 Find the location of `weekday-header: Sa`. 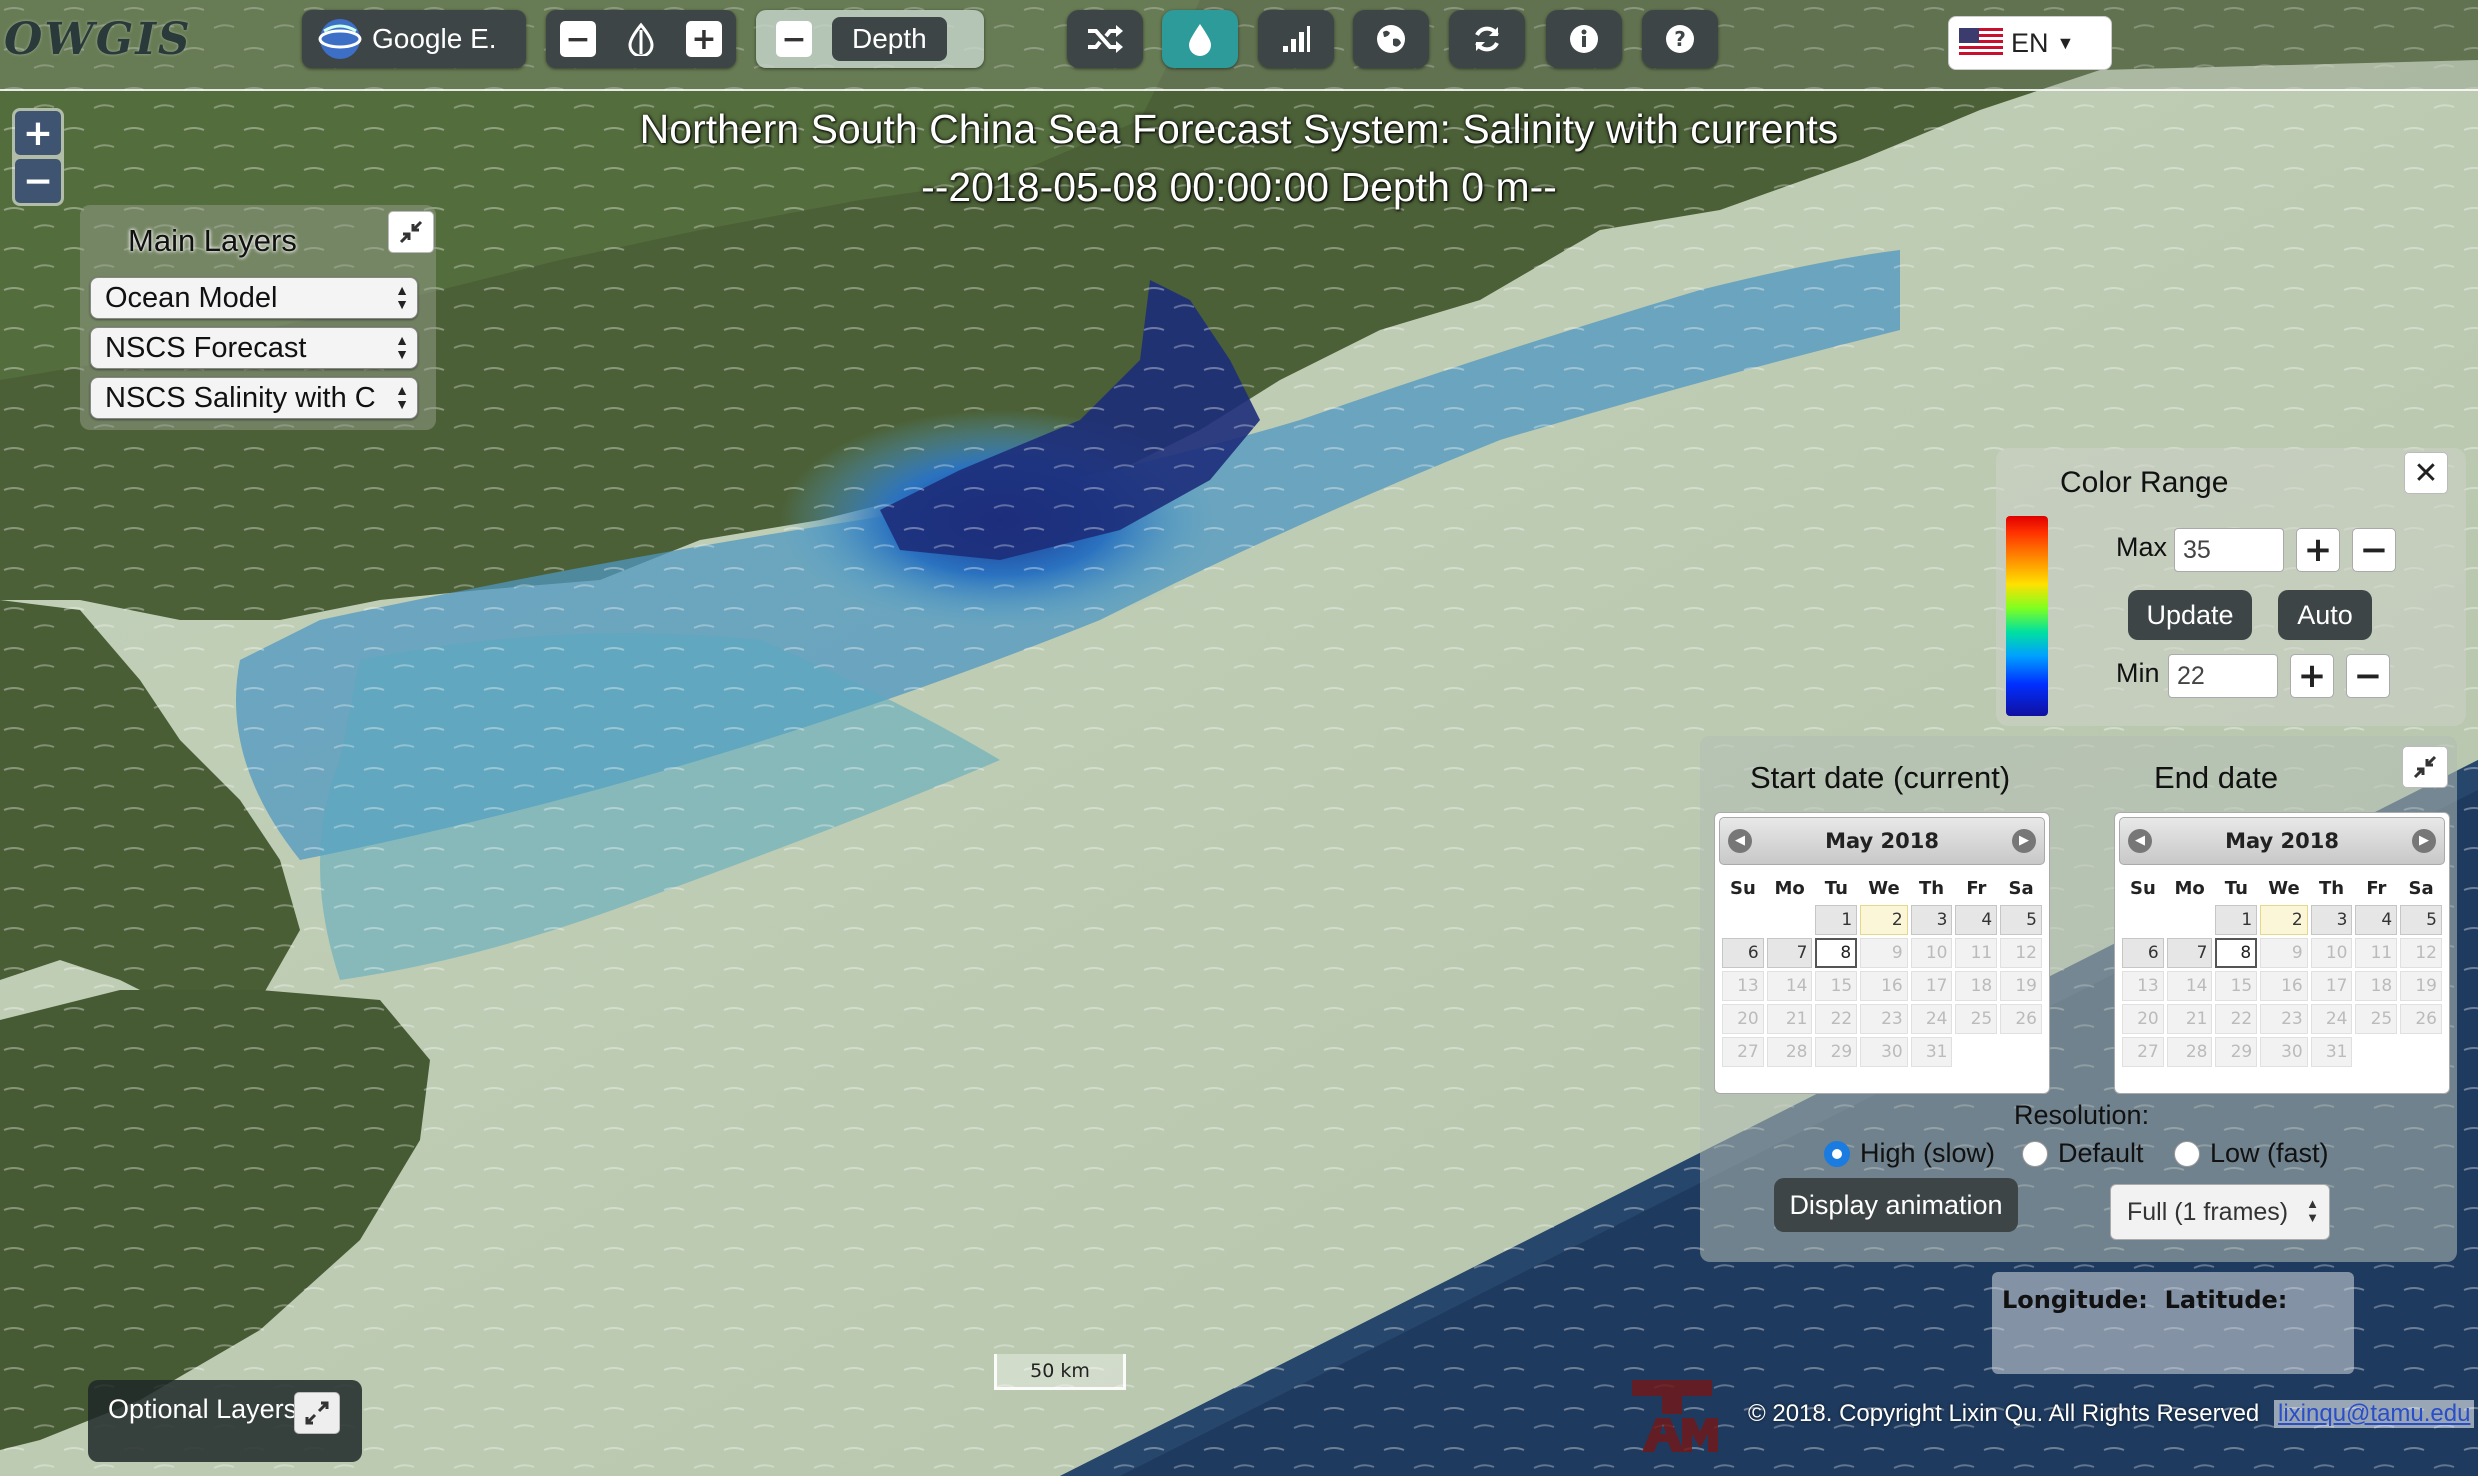

weekday-header: Sa is located at coordinates (2021, 888).